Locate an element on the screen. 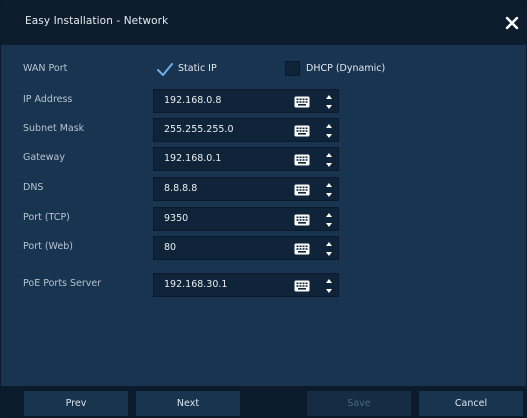 The image size is (527, 418). cancel-button: Cancel is located at coordinates (471, 403).